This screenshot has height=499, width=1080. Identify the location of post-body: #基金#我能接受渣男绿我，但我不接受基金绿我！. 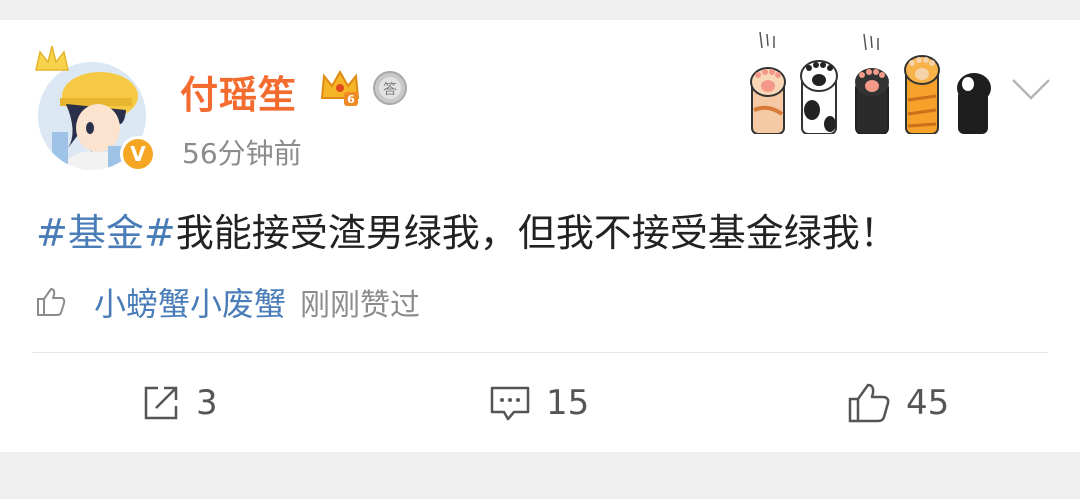
(467, 229).